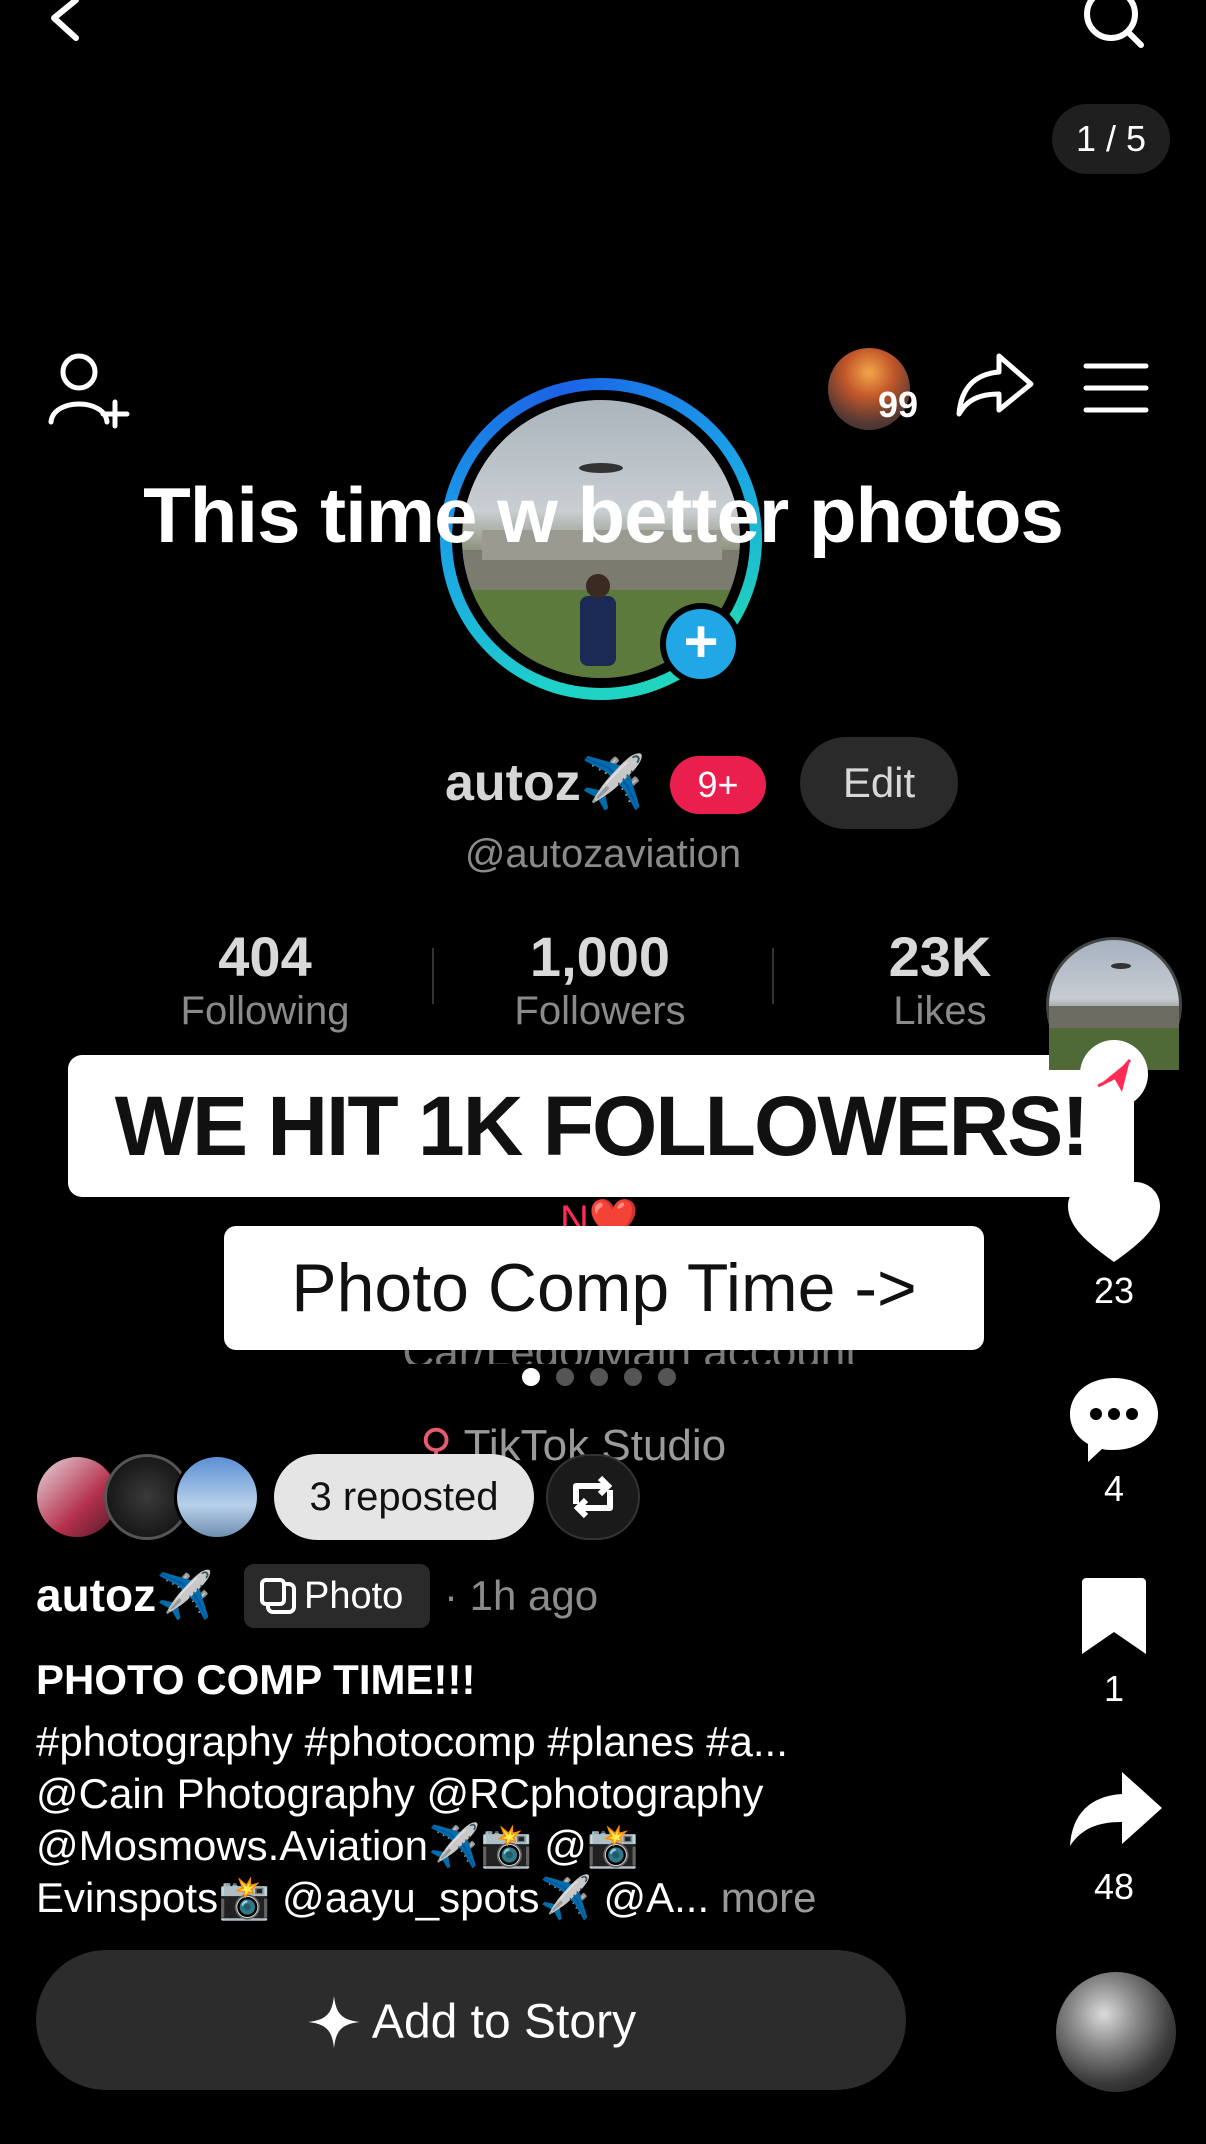 This screenshot has height=2144, width=1206. Describe the element at coordinates (256, 1679) in the screenshot. I see `caption-title: PHOTO COMP TIME!!!` at that location.